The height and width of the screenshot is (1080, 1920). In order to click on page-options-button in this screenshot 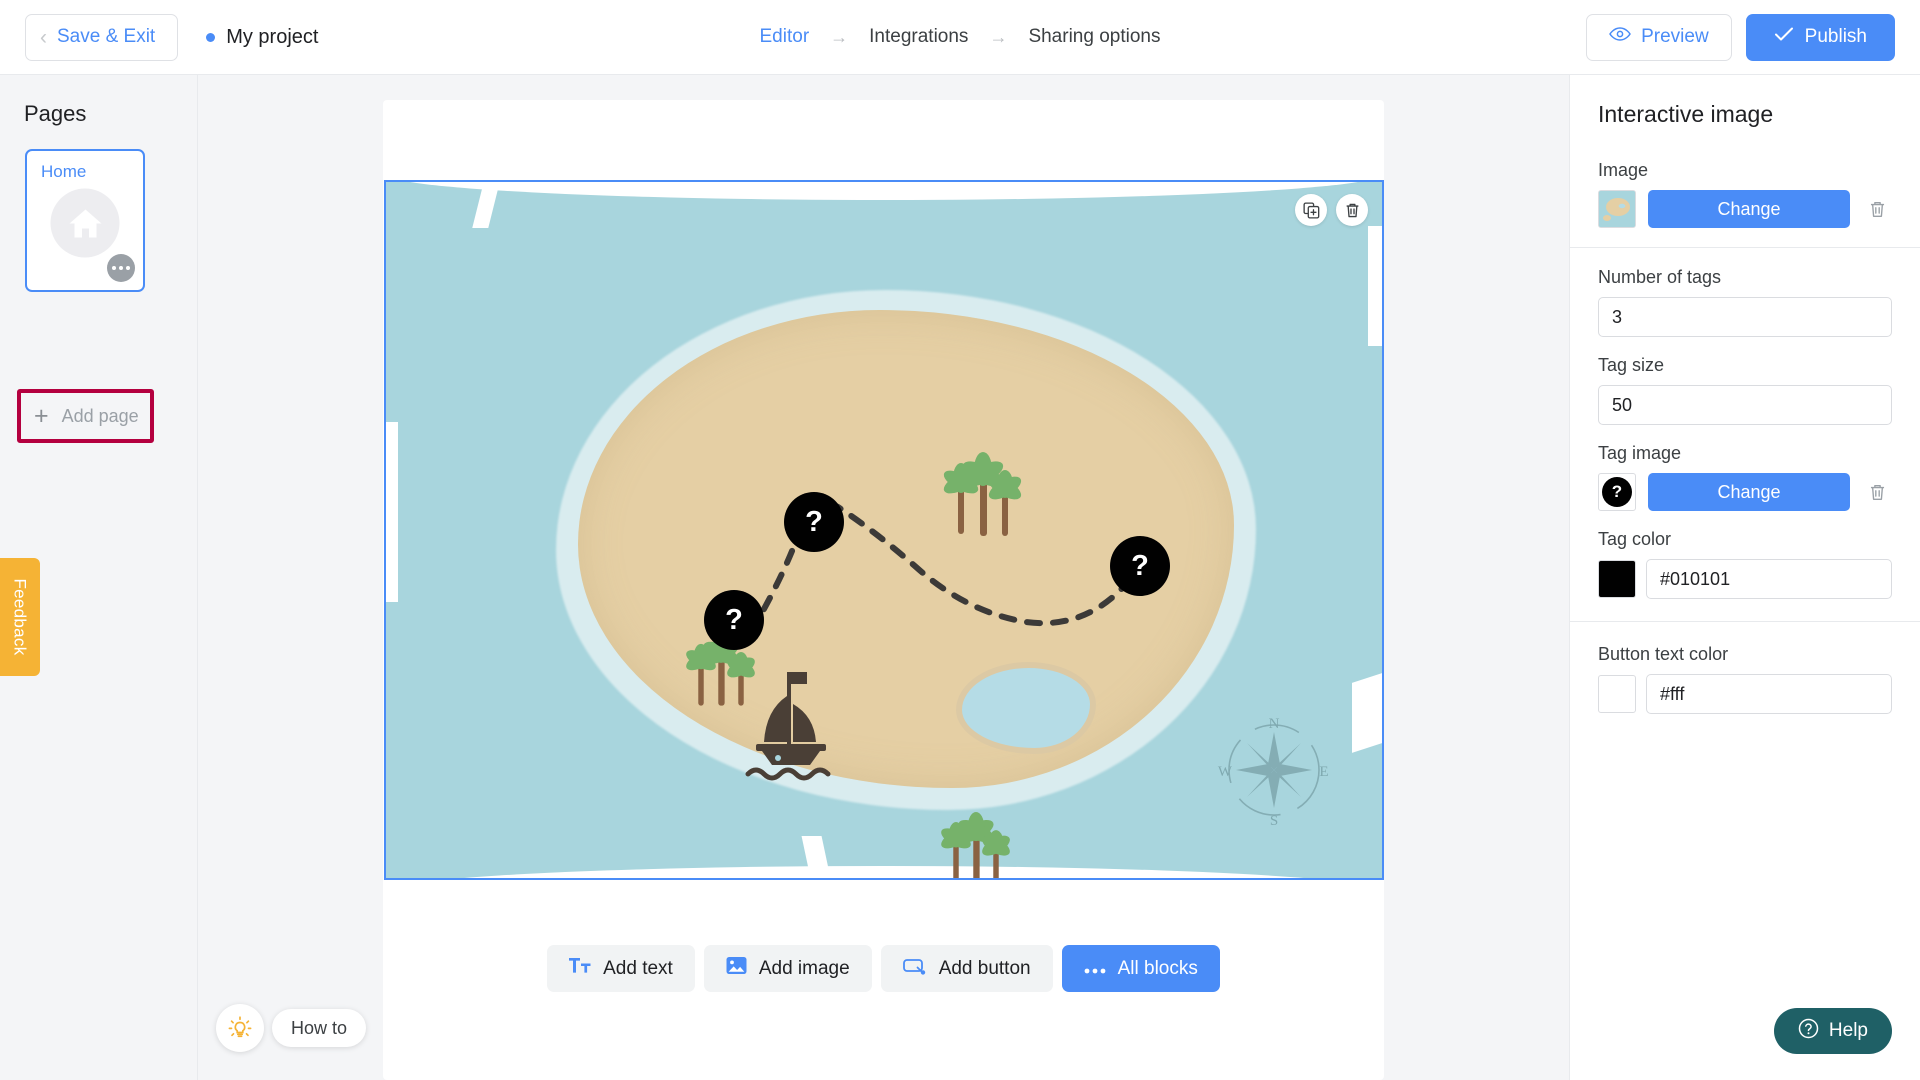, I will do `click(121, 268)`.